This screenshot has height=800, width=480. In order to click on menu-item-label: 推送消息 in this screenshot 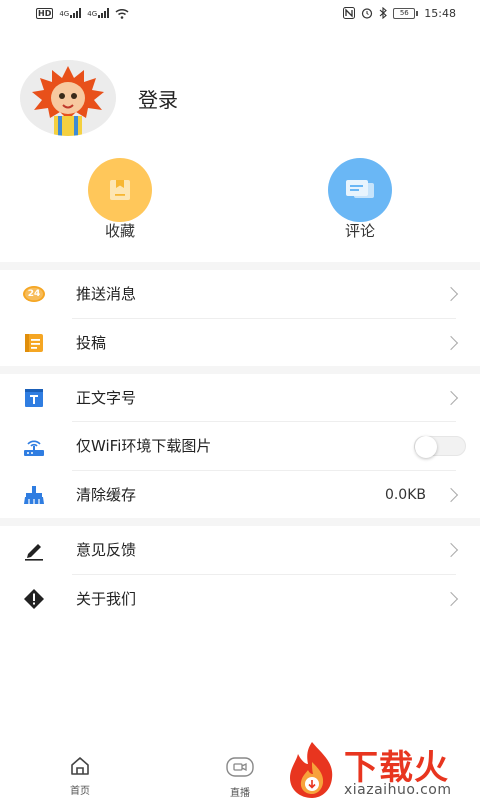, I will do `click(106, 294)`.